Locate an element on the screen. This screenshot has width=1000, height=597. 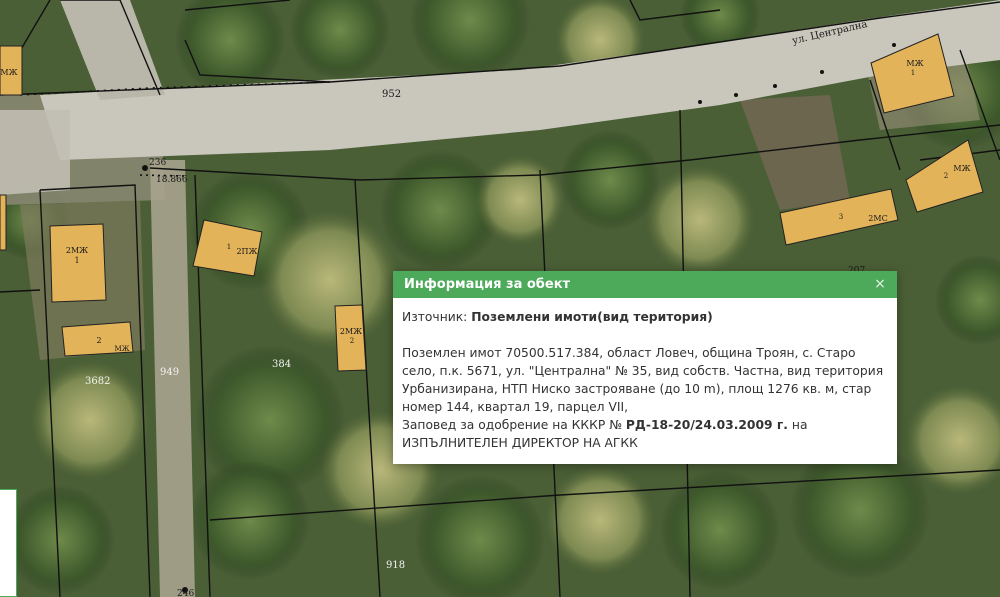
point-label: 246 is located at coordinates (185, 593).